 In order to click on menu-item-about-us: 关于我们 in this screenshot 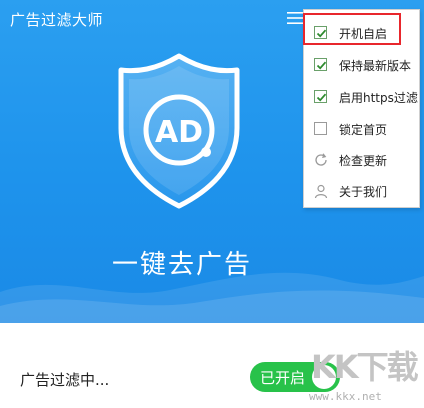, I will do `click(361, 191)`.